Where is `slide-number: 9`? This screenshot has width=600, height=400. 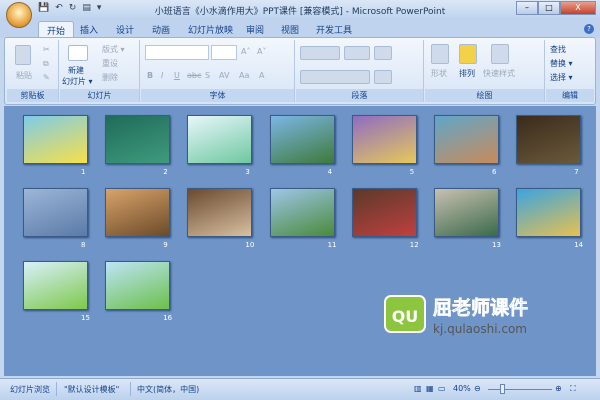
slide-number: 9 is located at coordinates (165, 245).